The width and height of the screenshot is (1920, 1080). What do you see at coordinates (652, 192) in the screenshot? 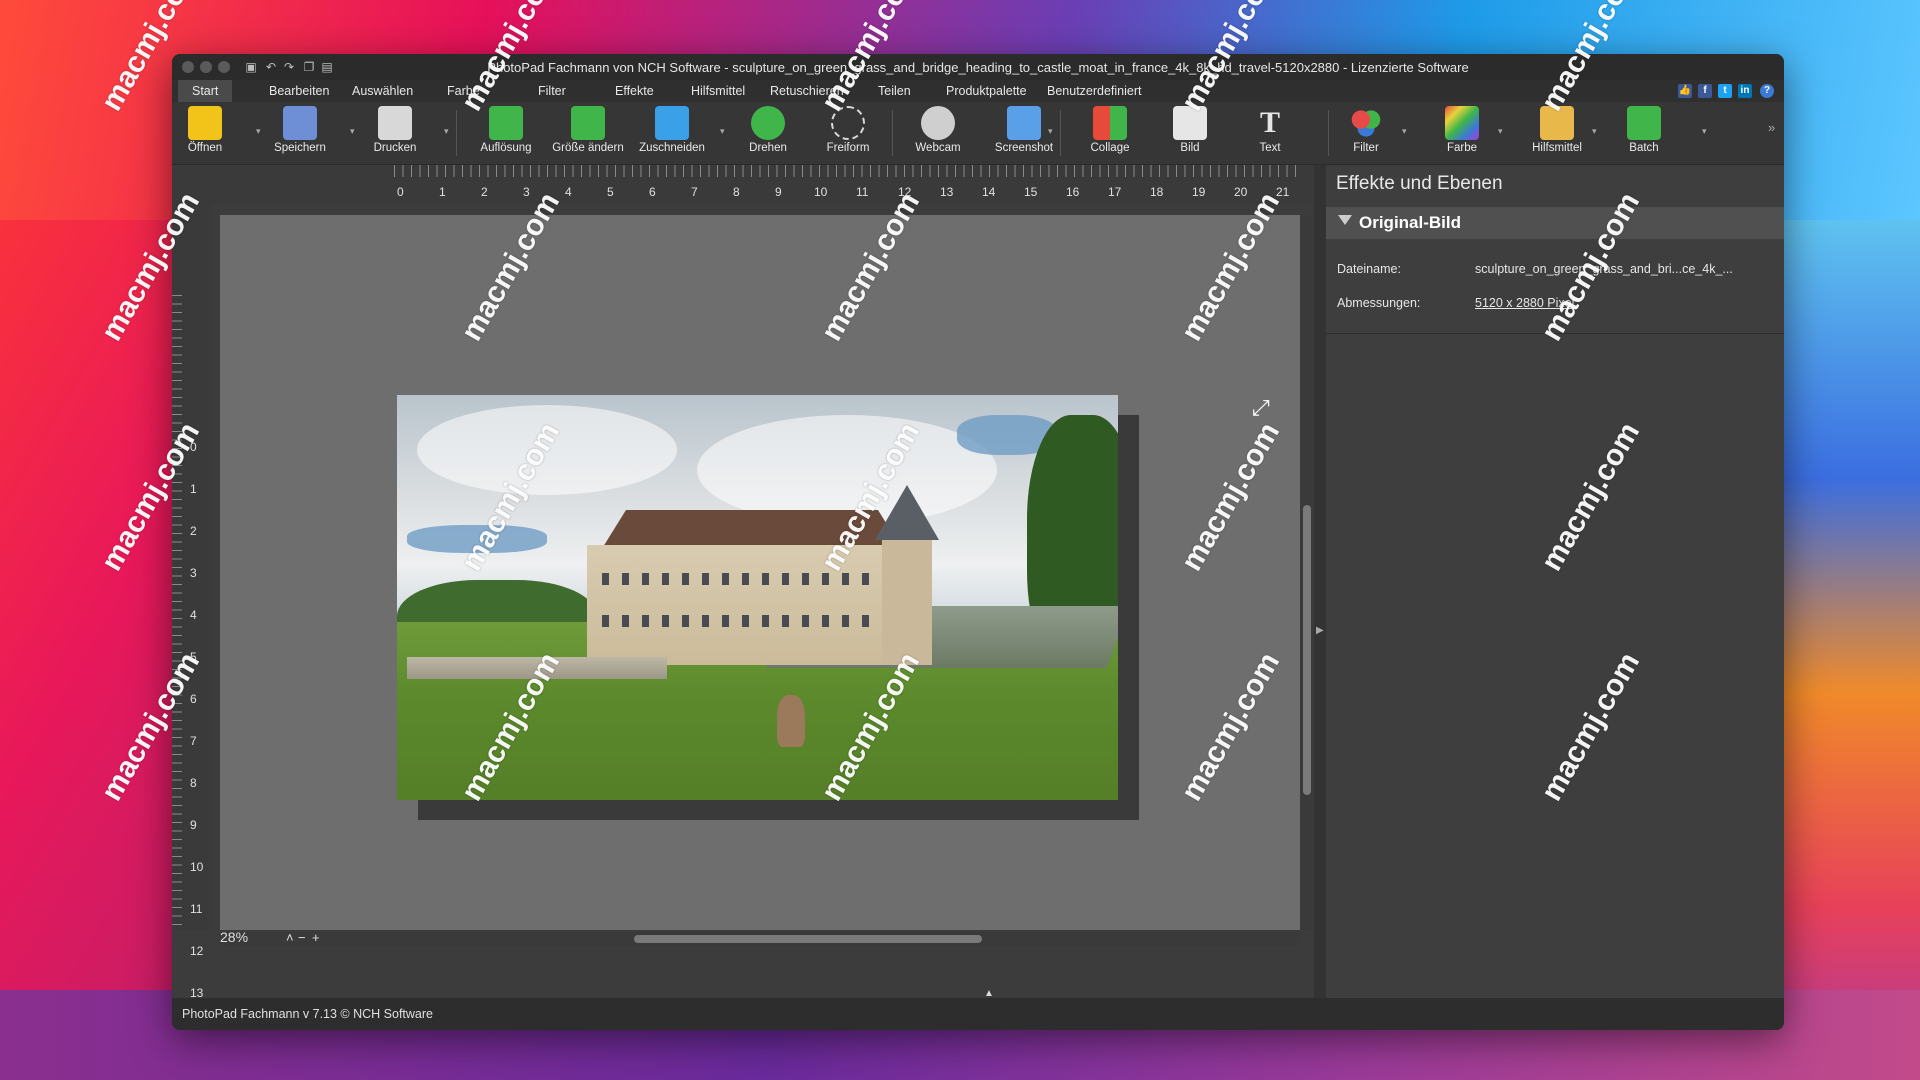
I see `ruler-tick: 6` at bounding box center [652, 192].